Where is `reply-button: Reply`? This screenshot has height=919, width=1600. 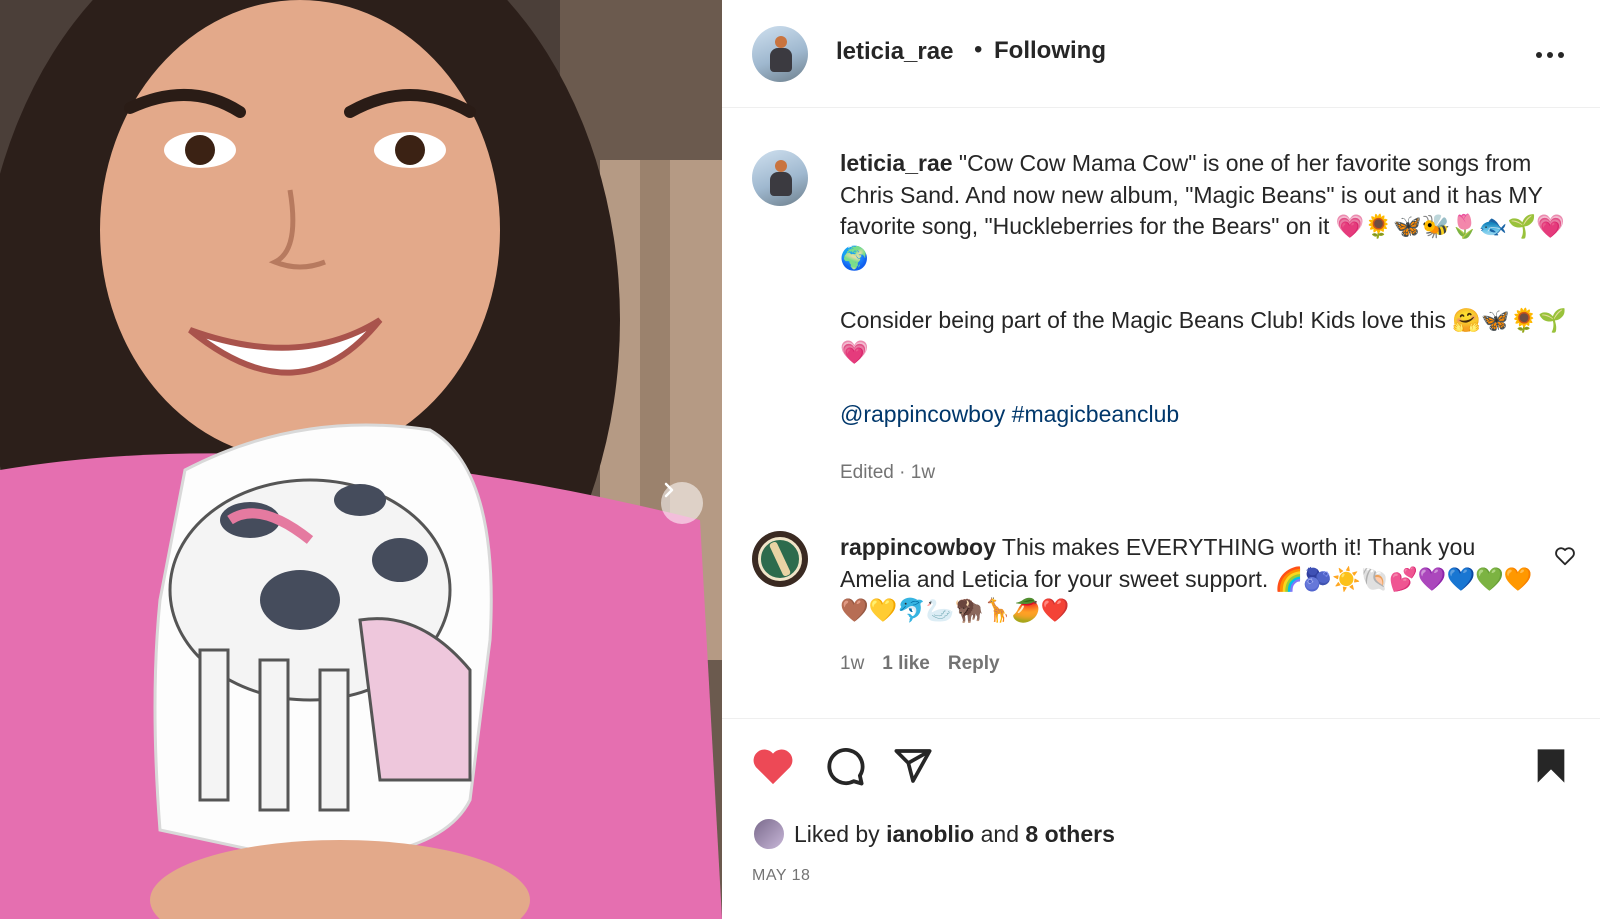
reply-button: Reply is located at coordinates (974, 664).